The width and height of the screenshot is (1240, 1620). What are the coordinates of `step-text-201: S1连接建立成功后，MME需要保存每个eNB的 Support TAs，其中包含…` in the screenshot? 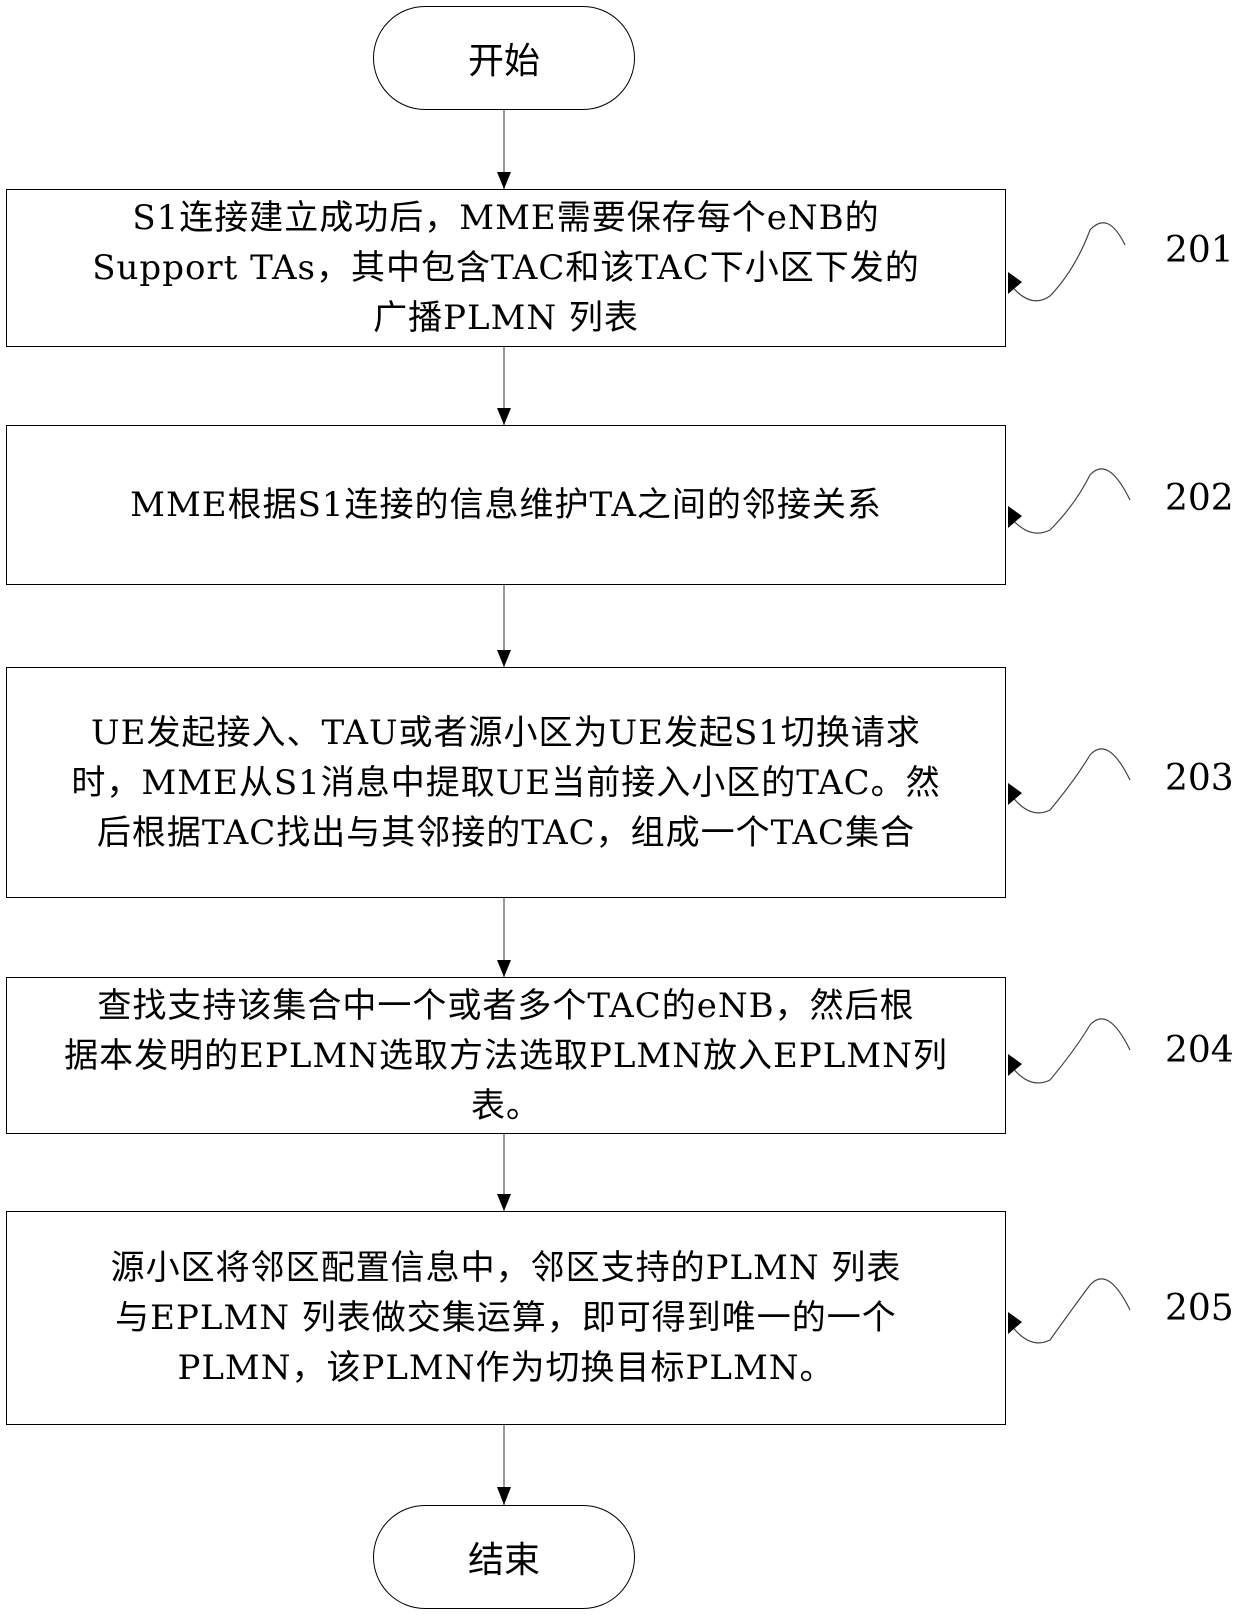 It's located at (506, 268).